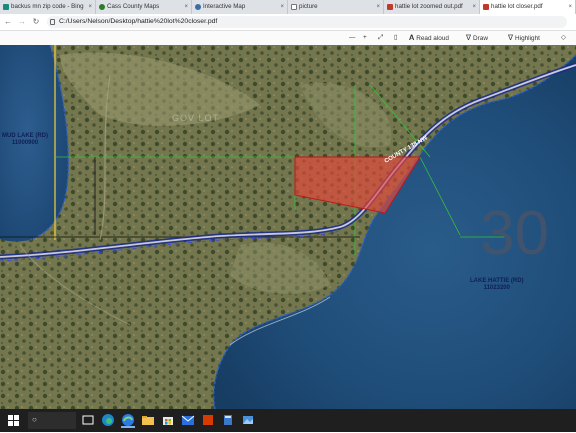 The image size is (576, 433). Describe the element at coordinates (52, 420) in the screenshot. I see `taskbar-search: ○` at that location.